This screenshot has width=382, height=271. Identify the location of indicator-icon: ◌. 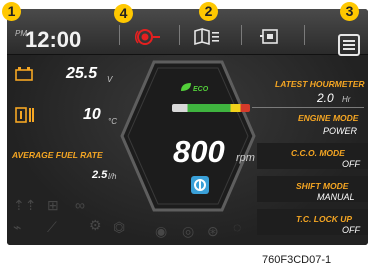
(237, 227).